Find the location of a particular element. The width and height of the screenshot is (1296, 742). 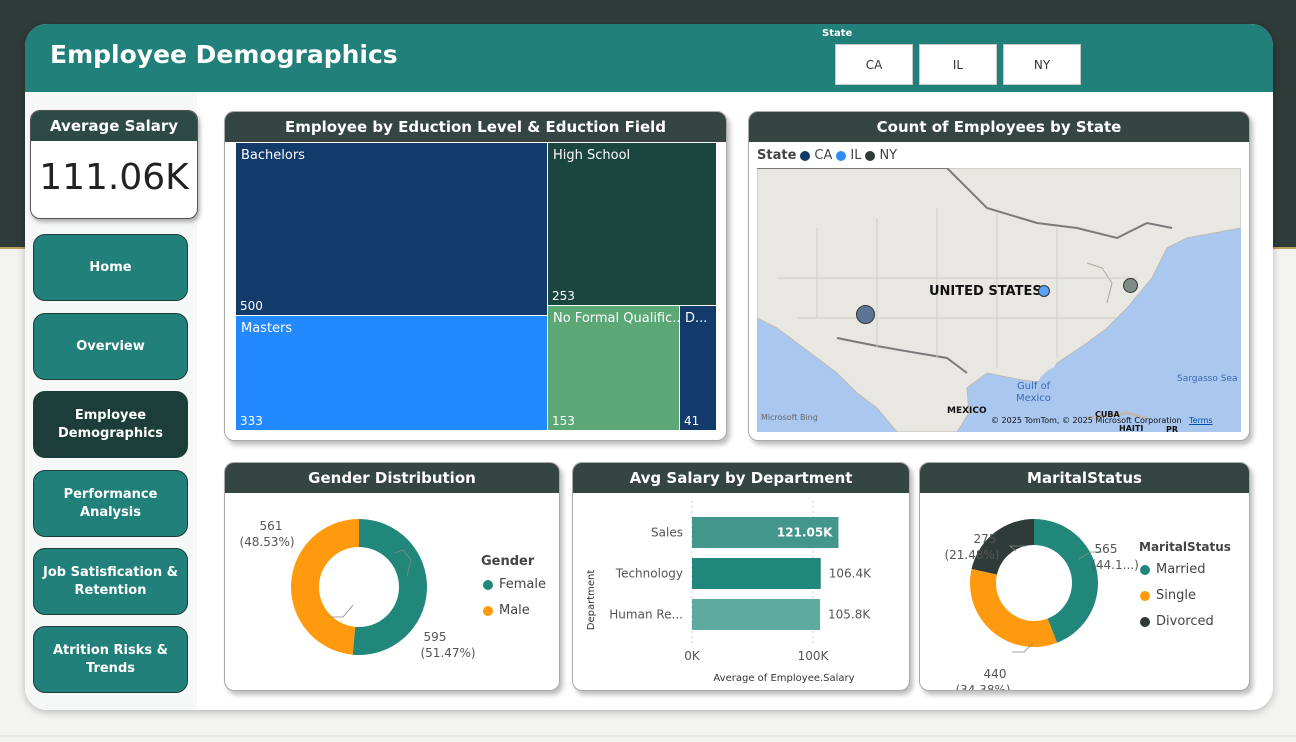

map-label-pr: PR is located at coordinates (1172, 428).